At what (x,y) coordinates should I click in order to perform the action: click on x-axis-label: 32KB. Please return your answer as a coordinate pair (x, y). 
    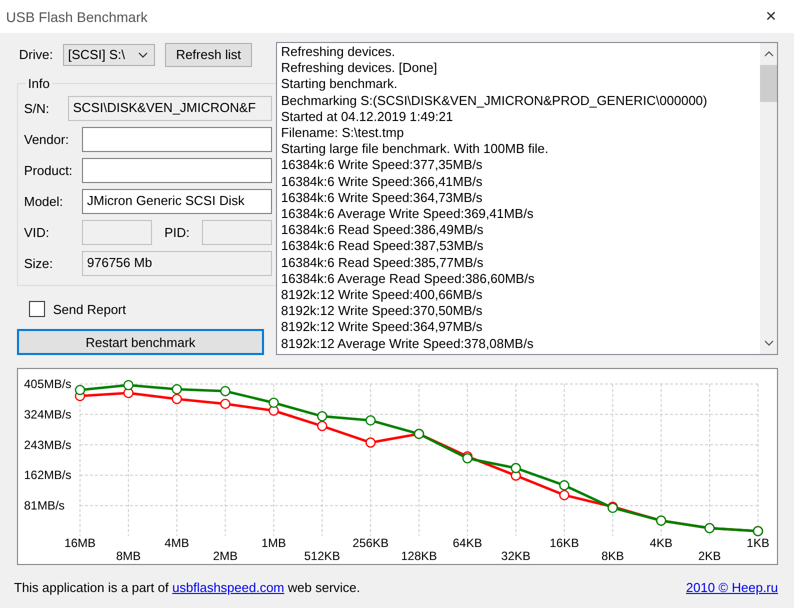
    Looking at the image, I should click on (516, 556).